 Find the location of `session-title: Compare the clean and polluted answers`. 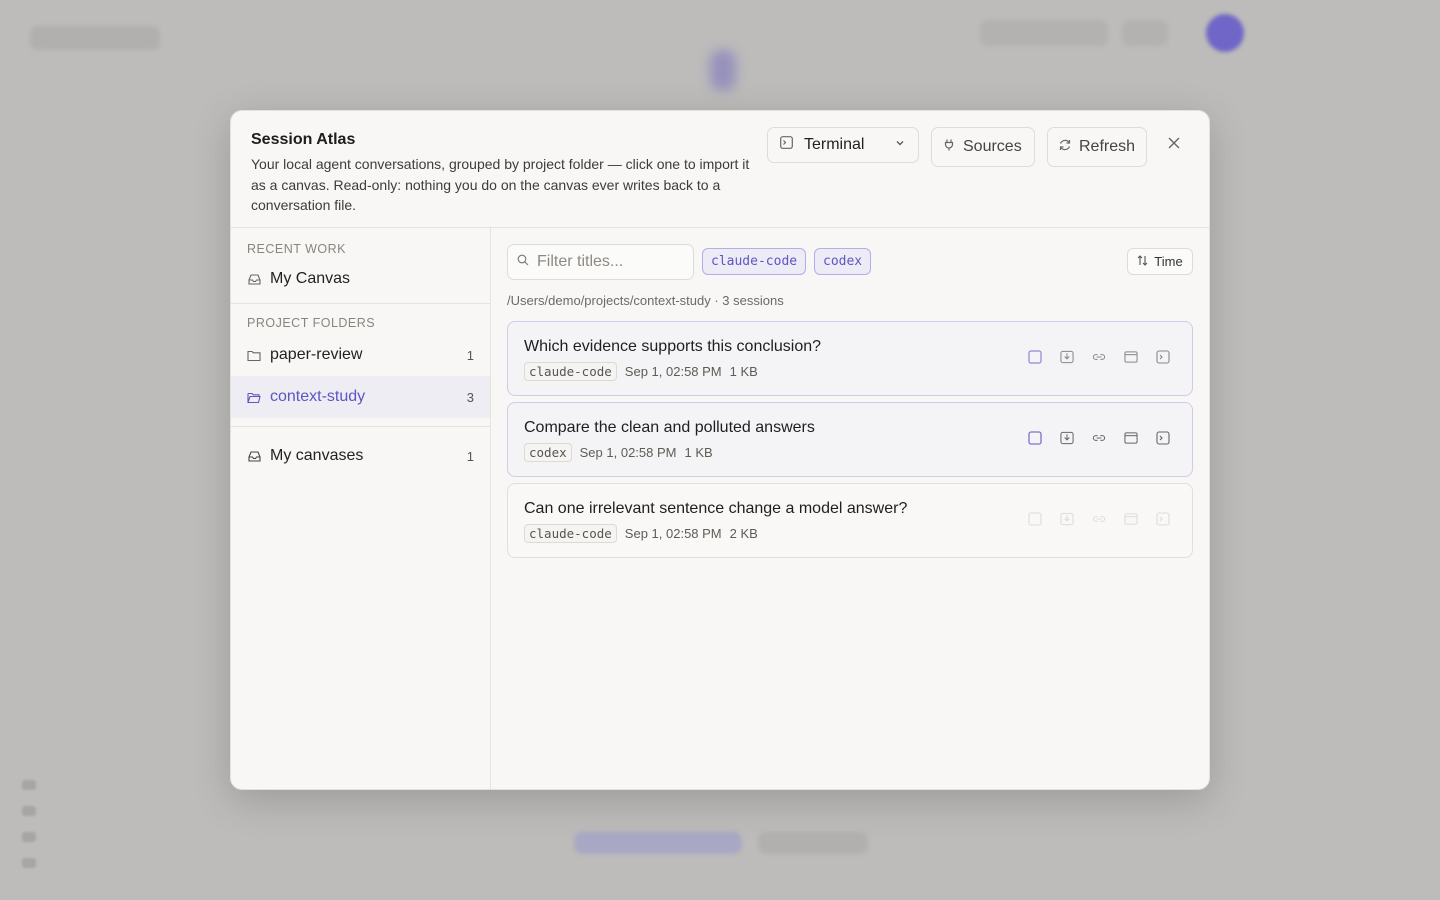

session-title: Compare the clean and polluted answers is located at coordinates (669, 427).